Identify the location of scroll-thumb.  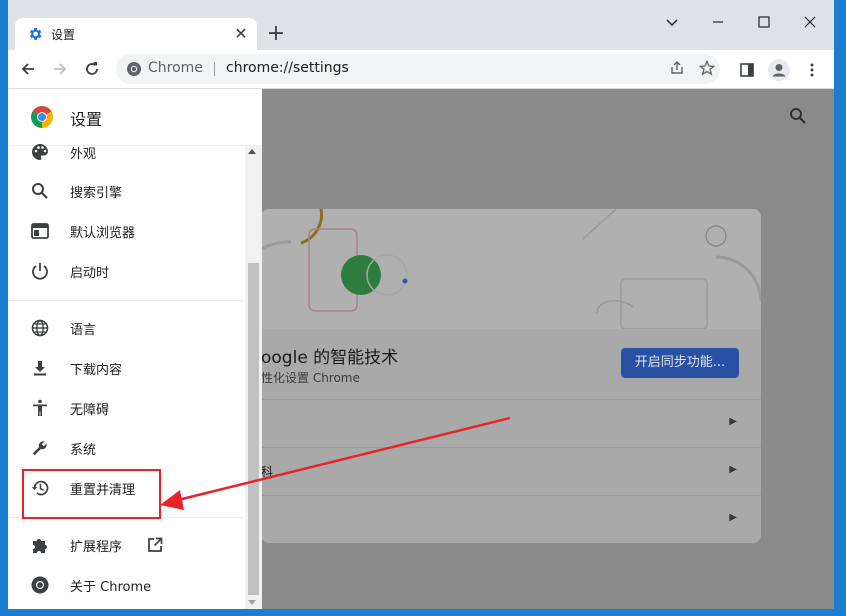
(253, 429).